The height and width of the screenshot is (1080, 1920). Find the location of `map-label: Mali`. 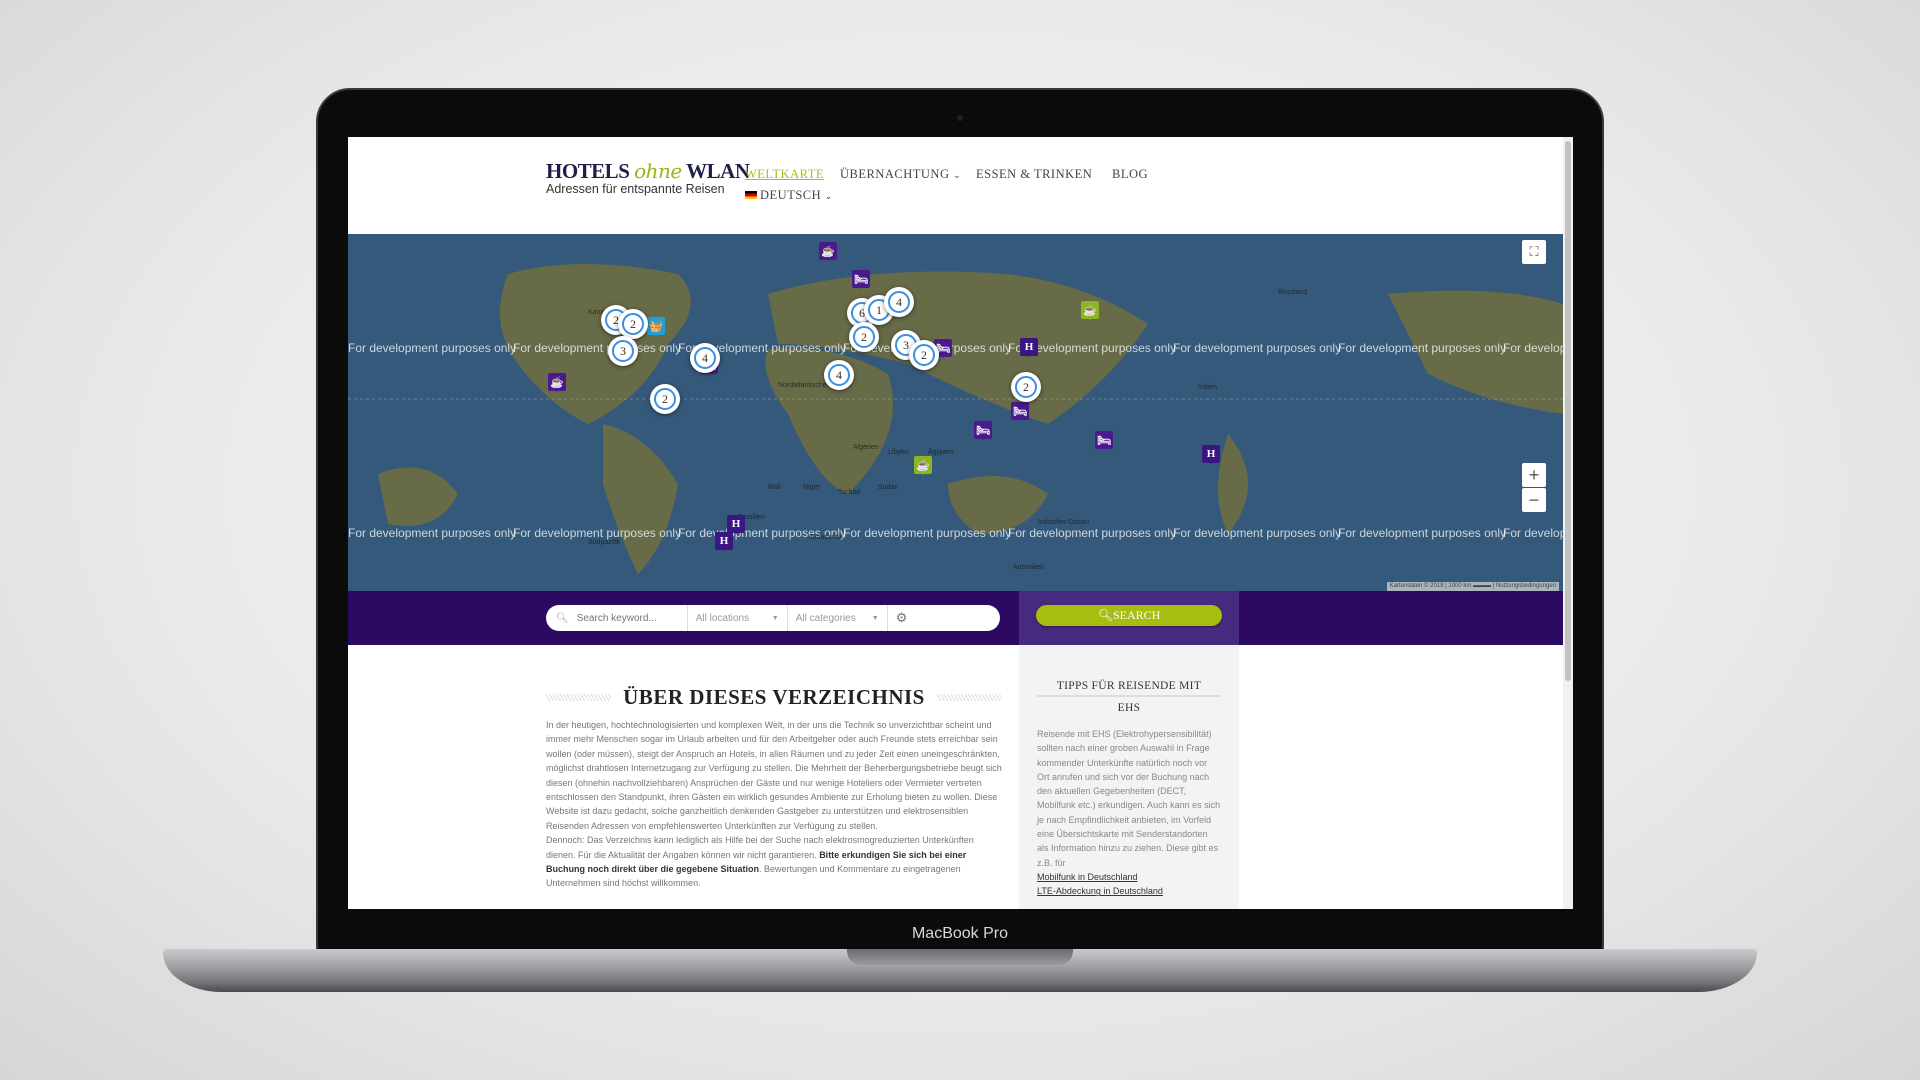

map-label: Mali is located at coordinates (774, 487).